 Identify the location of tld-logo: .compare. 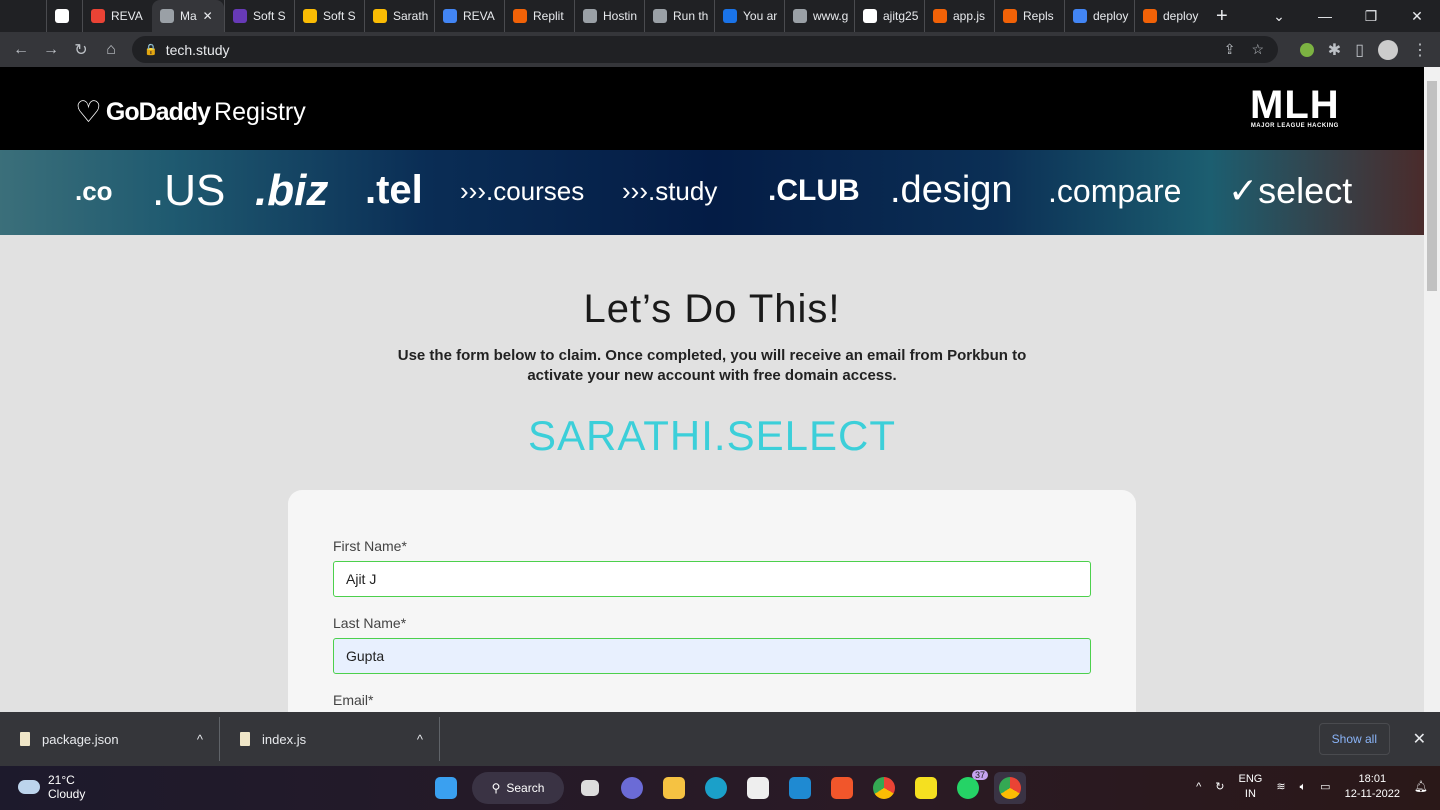
(1115, 190).